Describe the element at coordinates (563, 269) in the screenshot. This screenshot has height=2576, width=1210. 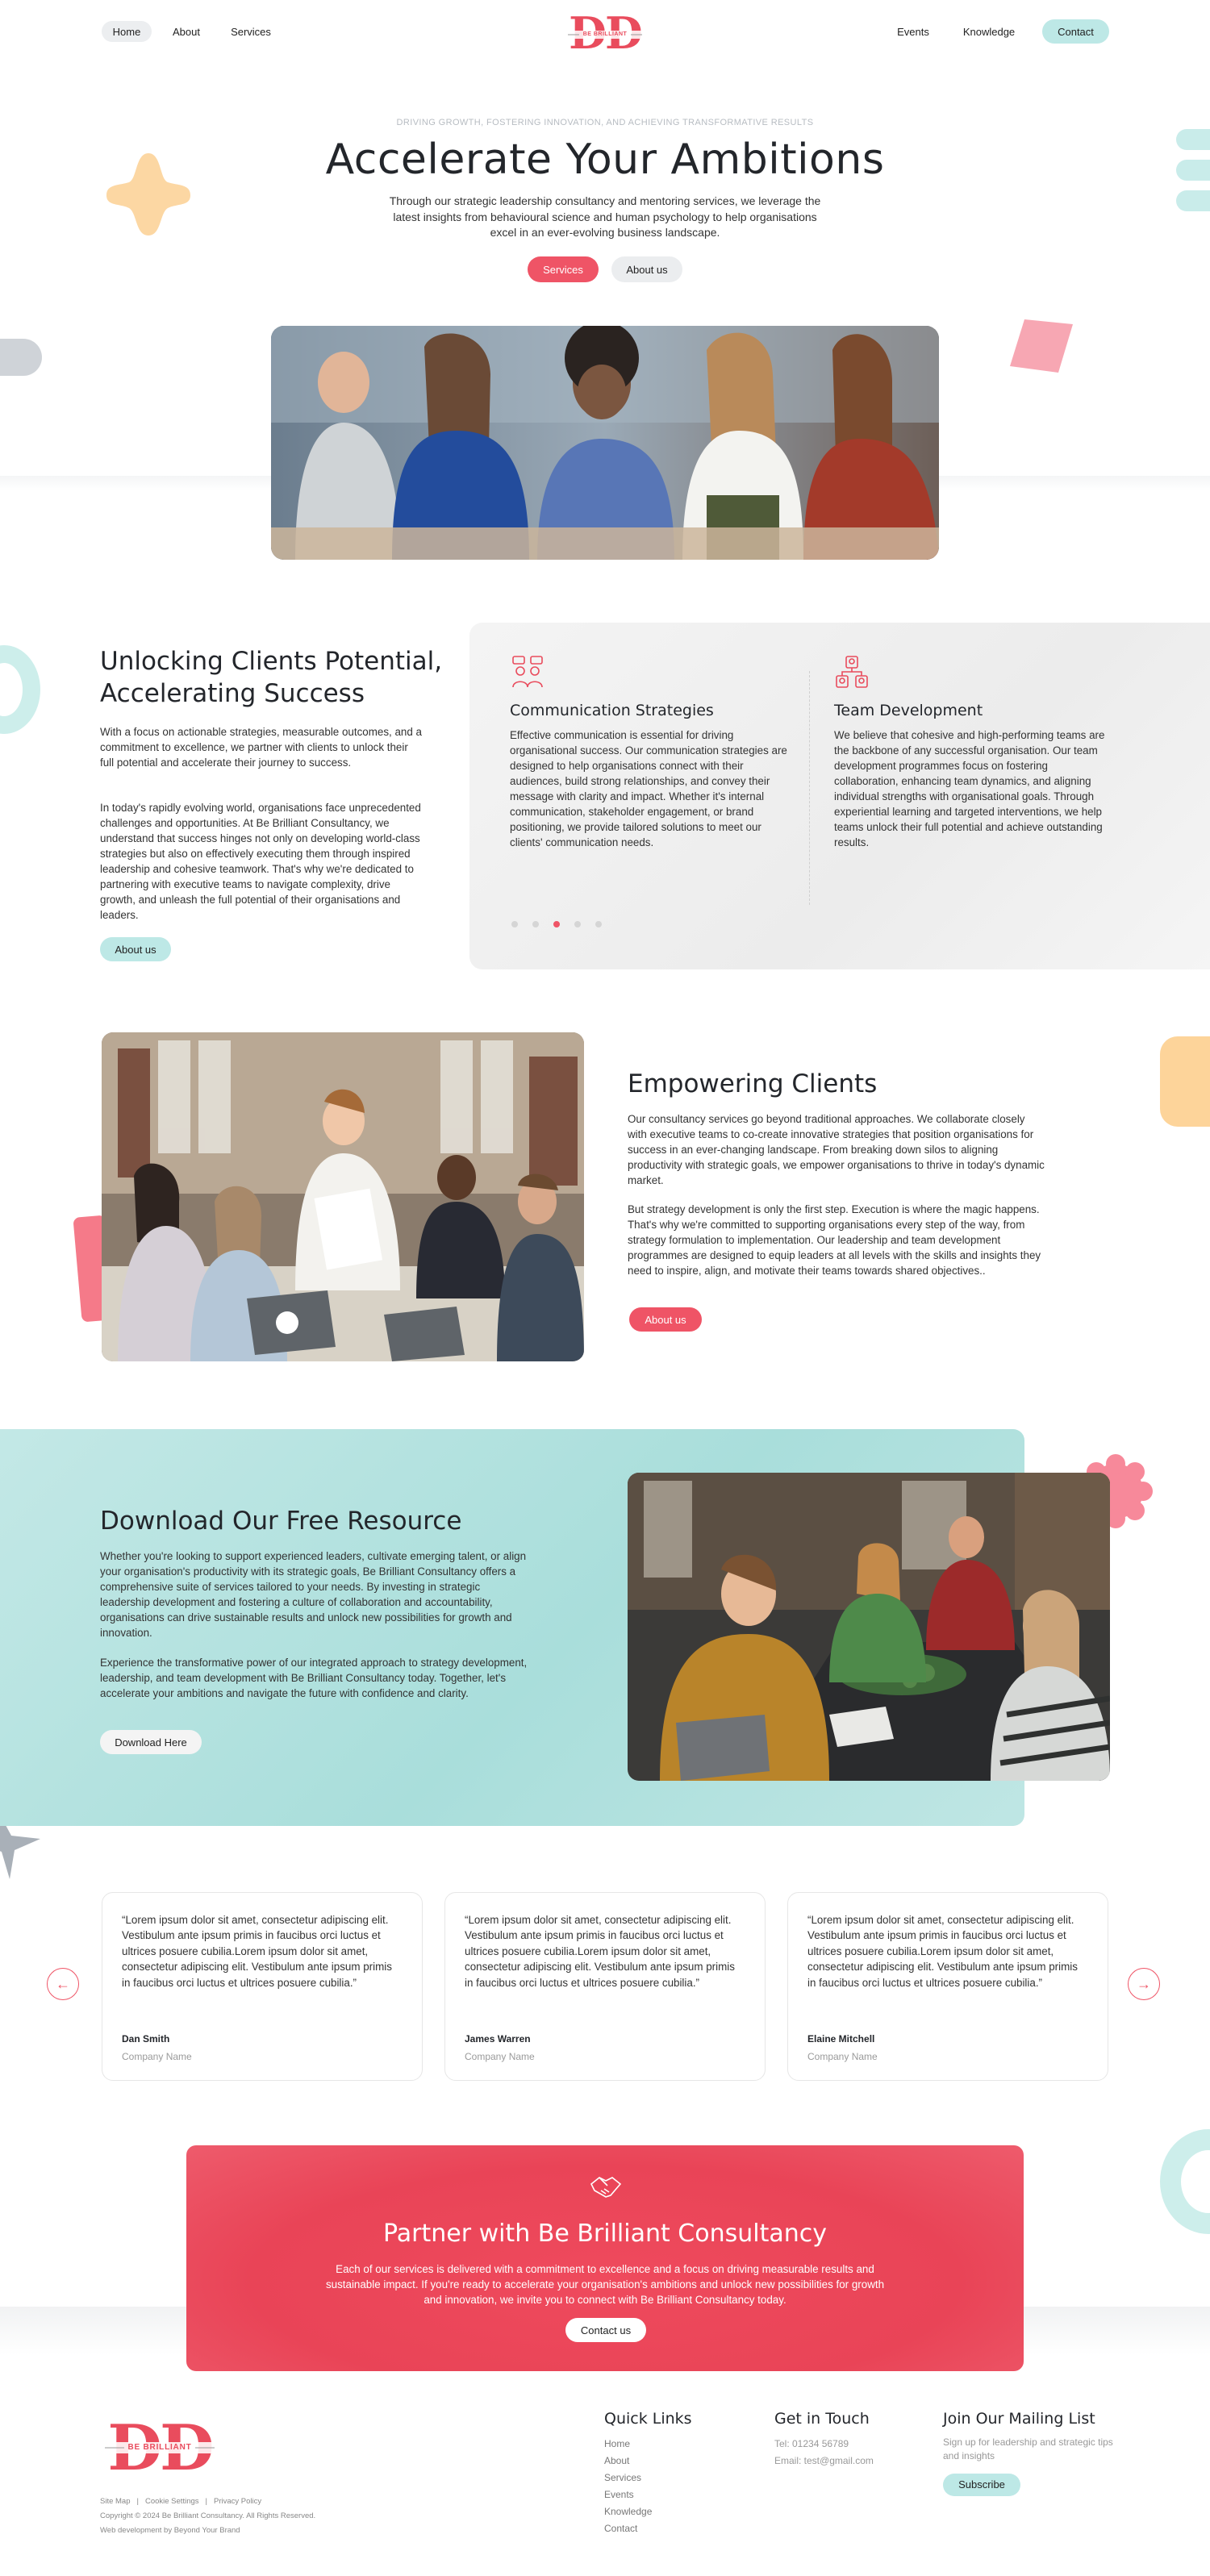
I see `hero-services-button: Services` at that location.